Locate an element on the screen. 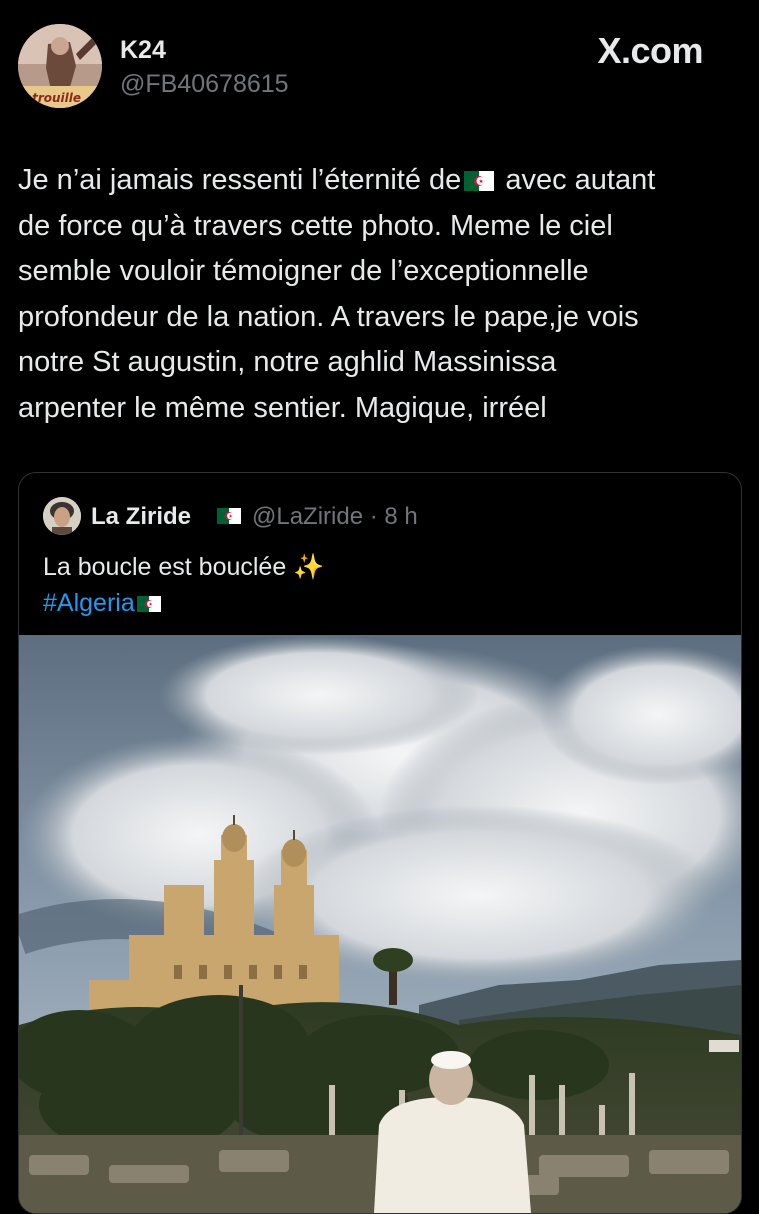 This screenshot has height=1214, width=759. tweet-text-fragment: avec autant is located at coordinates (580, 180).